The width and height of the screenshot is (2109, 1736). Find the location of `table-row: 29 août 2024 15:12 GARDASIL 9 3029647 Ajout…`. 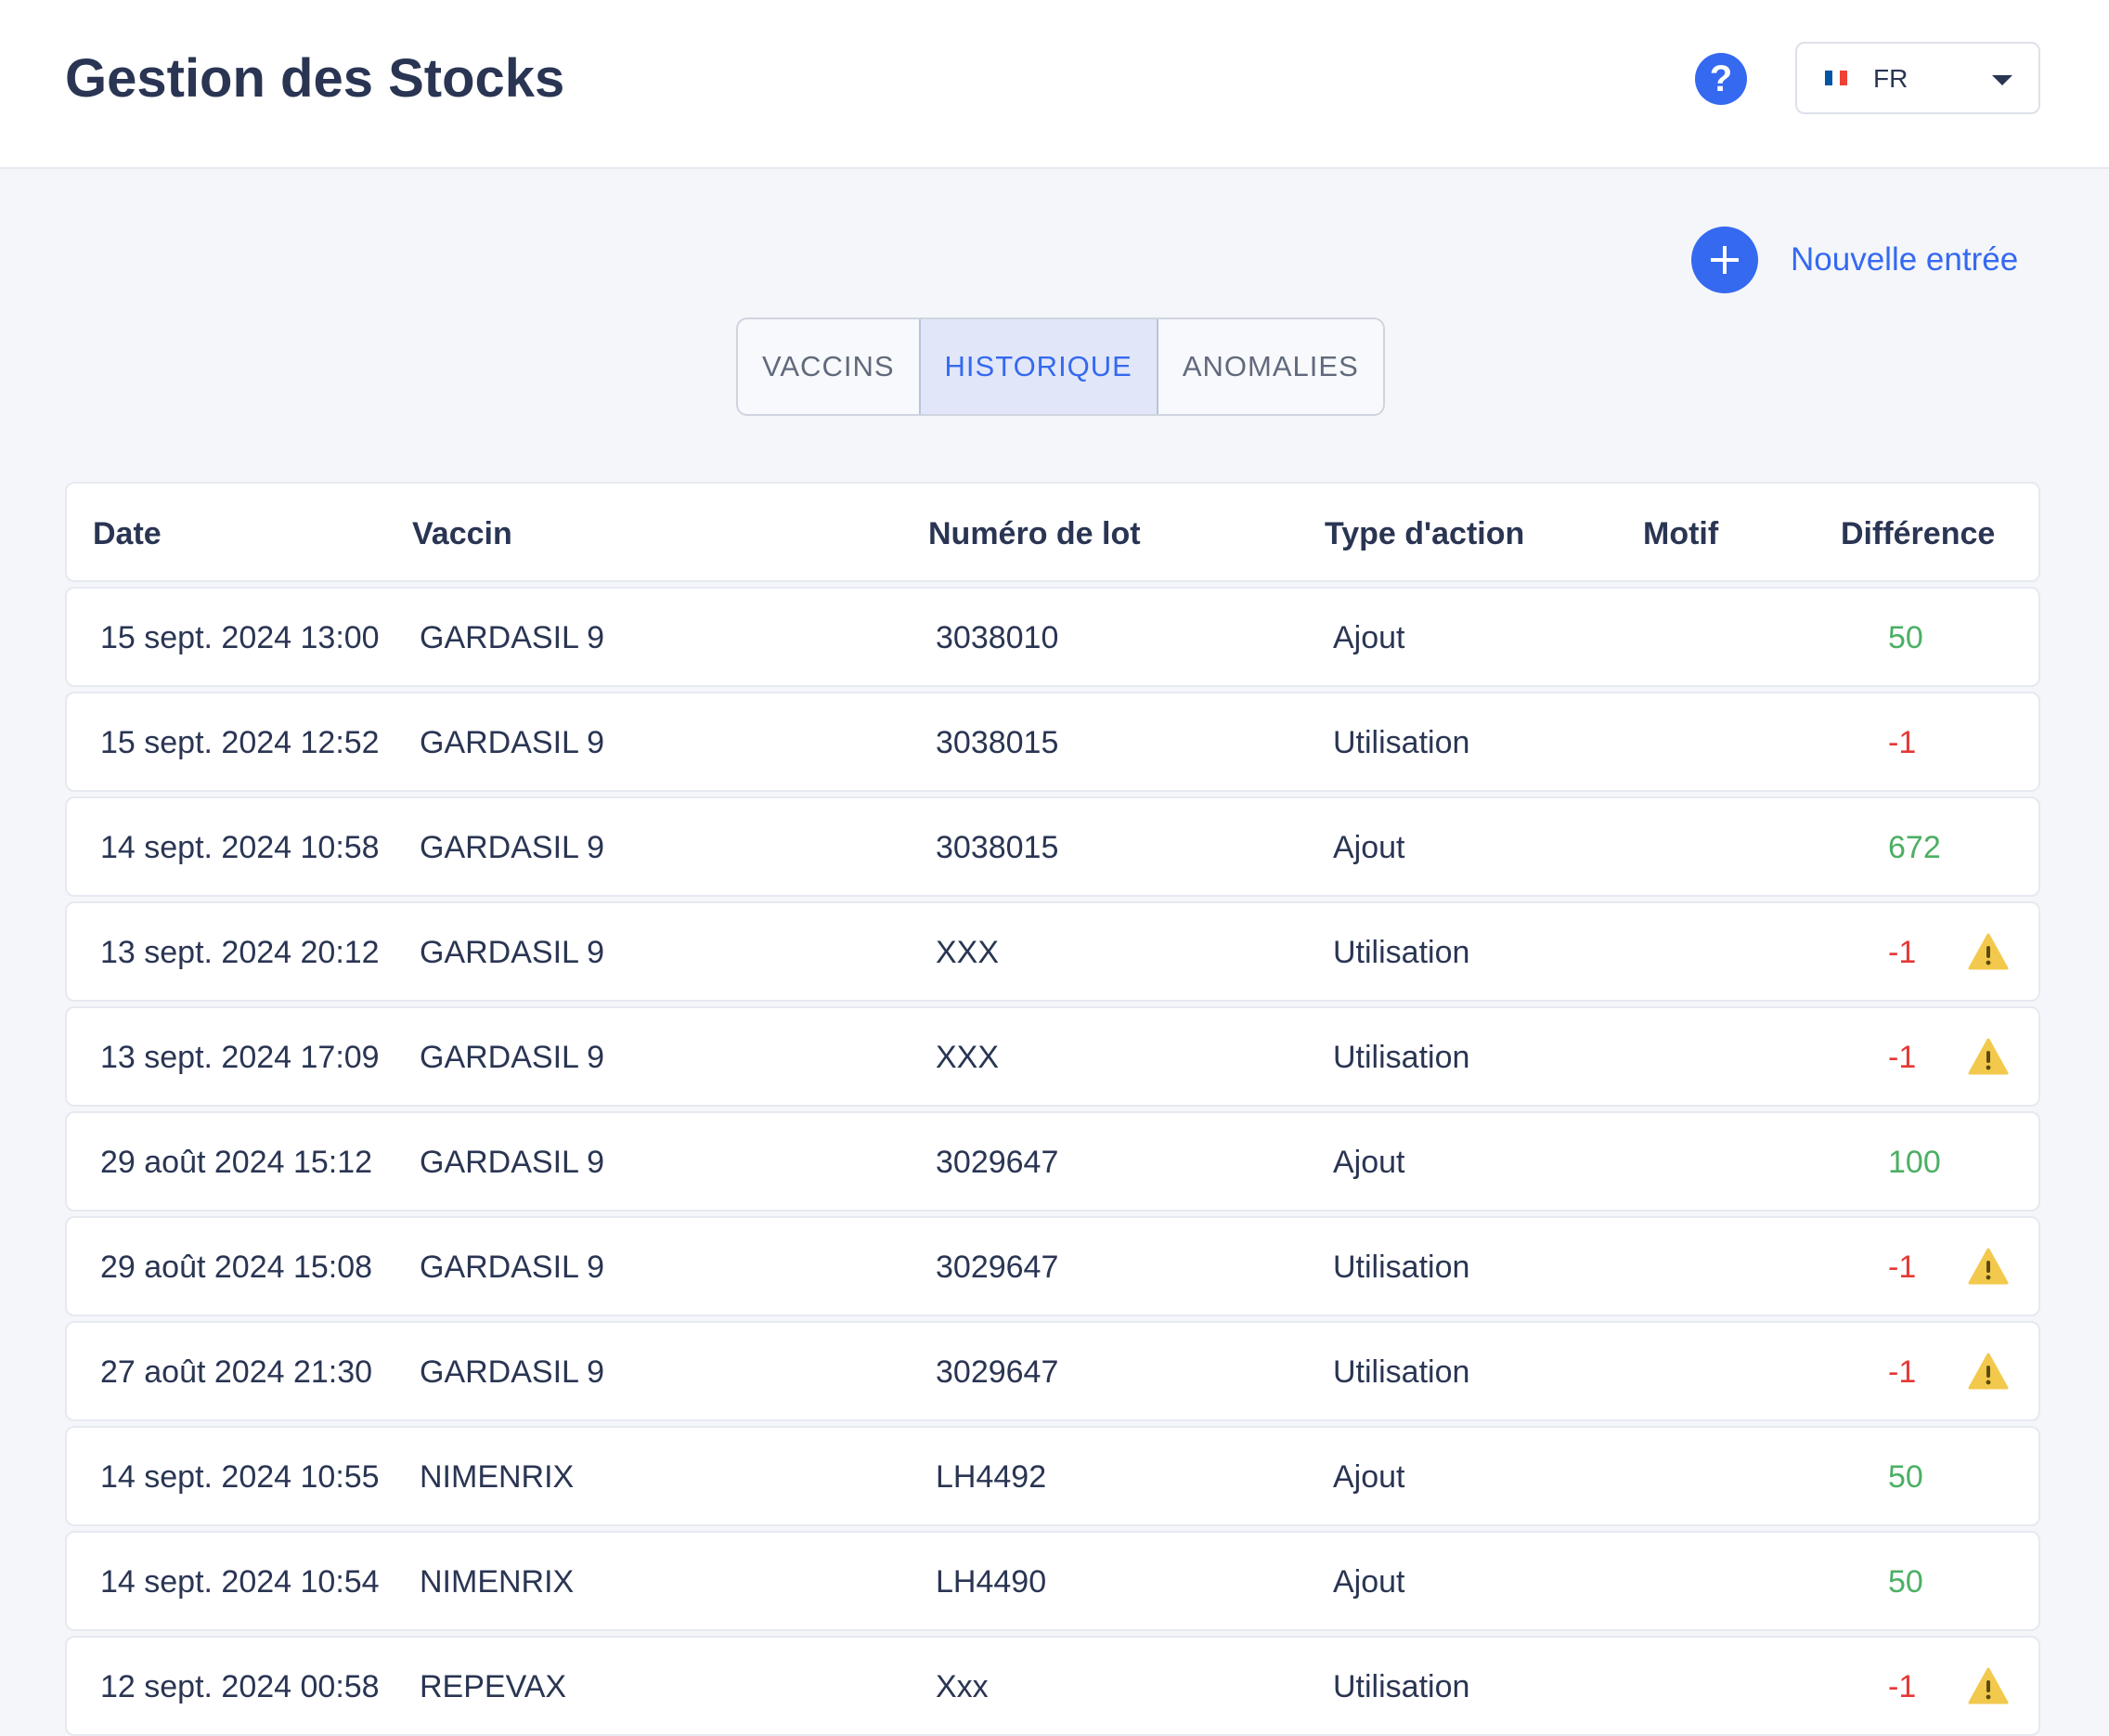

table-row: 29 août 2024 15:12 GARDASIL 9 3029647 Ajout… is located at coordinates (1052, 1161).